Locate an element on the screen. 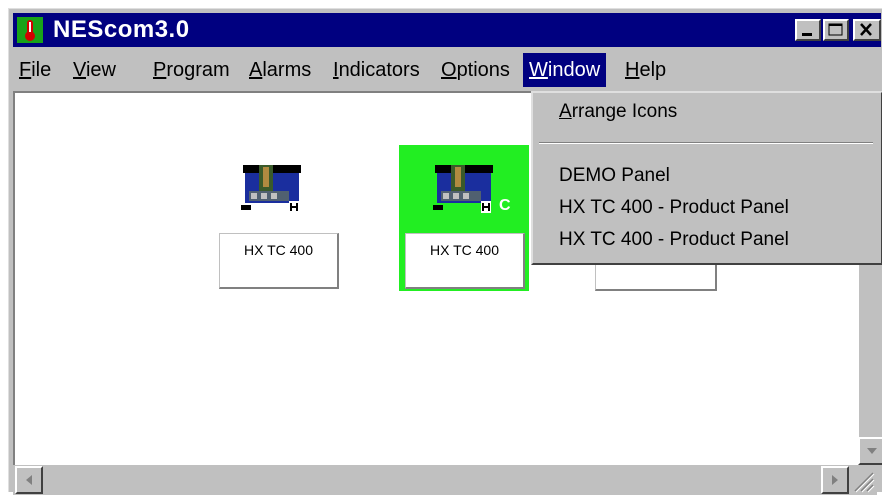 This screenshot has width=882, height=498. title-bar: NEScom3.0 is located at coordinates (447, 30).